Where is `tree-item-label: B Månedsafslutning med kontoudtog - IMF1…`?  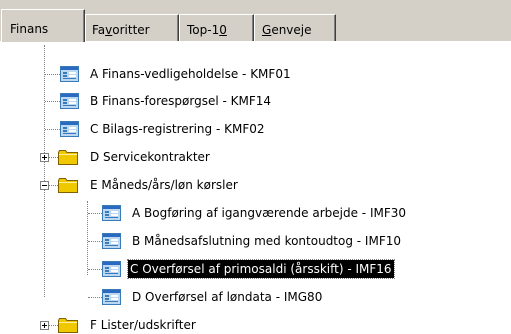
tree-item-label: B Månedsafslutning med kontoudtog - IMF1… is located at coordinates (266, 241).